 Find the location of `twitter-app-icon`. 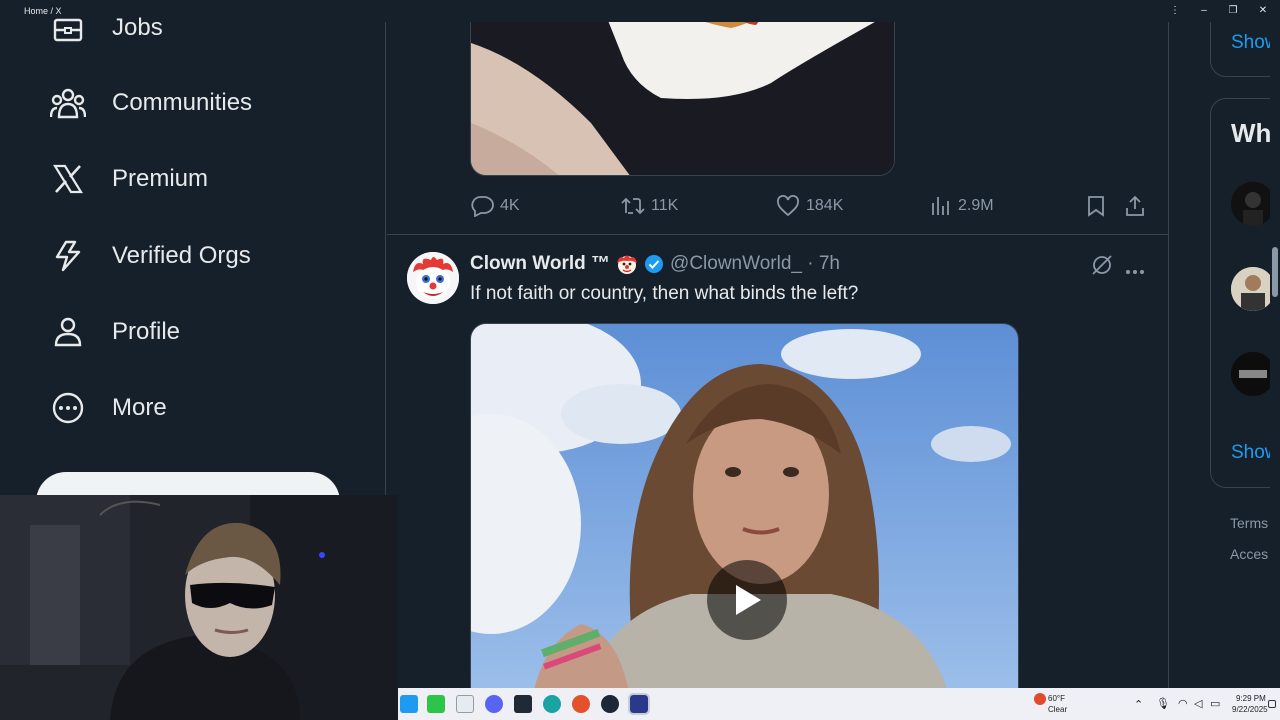

twitter-app-icon is located at coordinates (409, 704).